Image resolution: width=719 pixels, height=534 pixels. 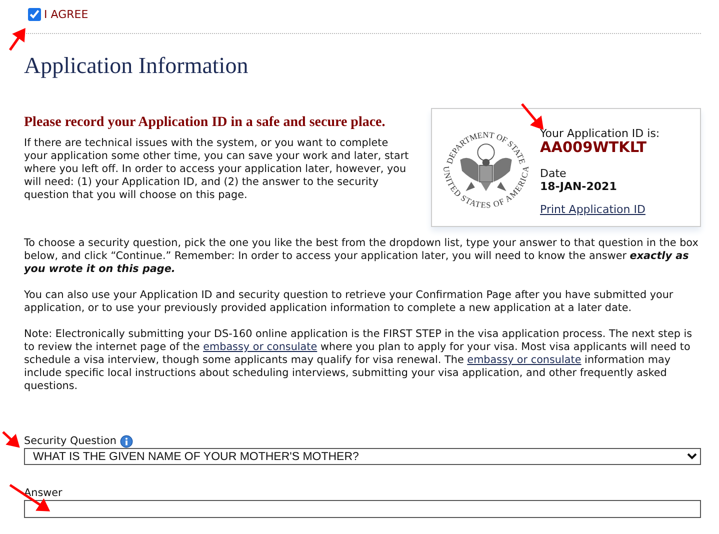 I want to click on answer-label: Answer, so click(x=44, y=493).